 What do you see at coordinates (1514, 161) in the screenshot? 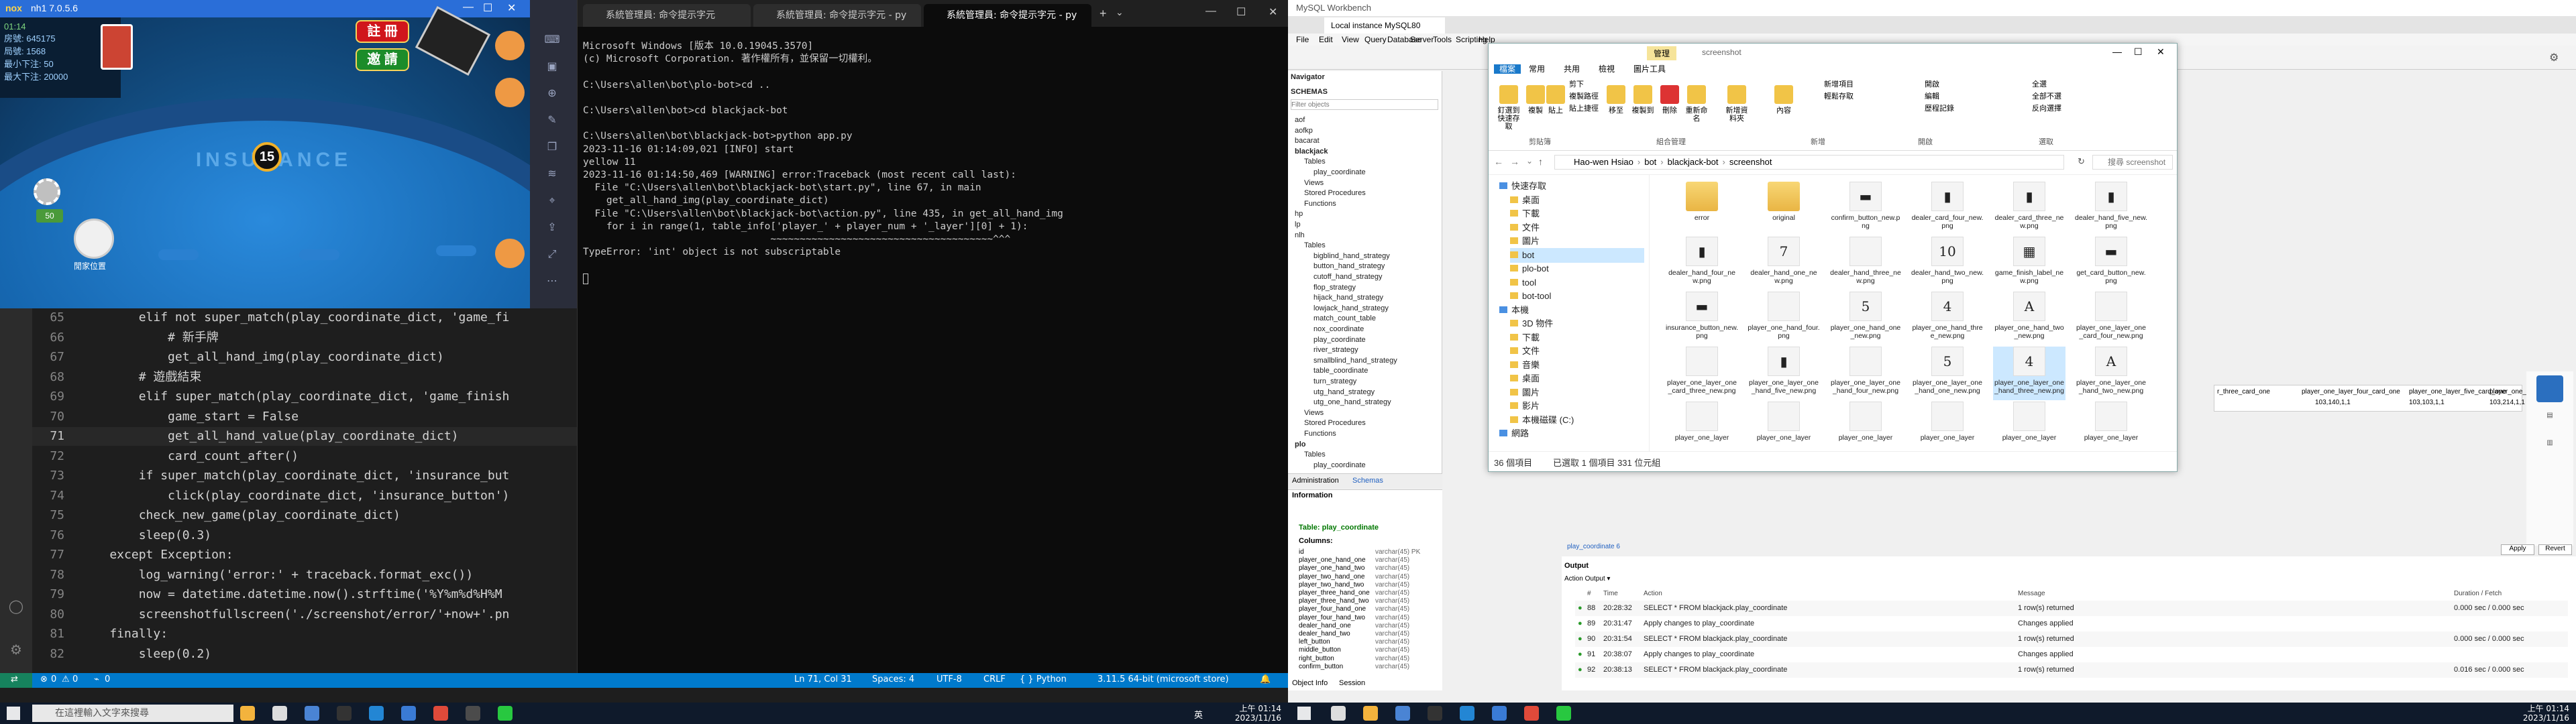
I see `forward-arrow-icon: →` at bounding box center [1514, 161].